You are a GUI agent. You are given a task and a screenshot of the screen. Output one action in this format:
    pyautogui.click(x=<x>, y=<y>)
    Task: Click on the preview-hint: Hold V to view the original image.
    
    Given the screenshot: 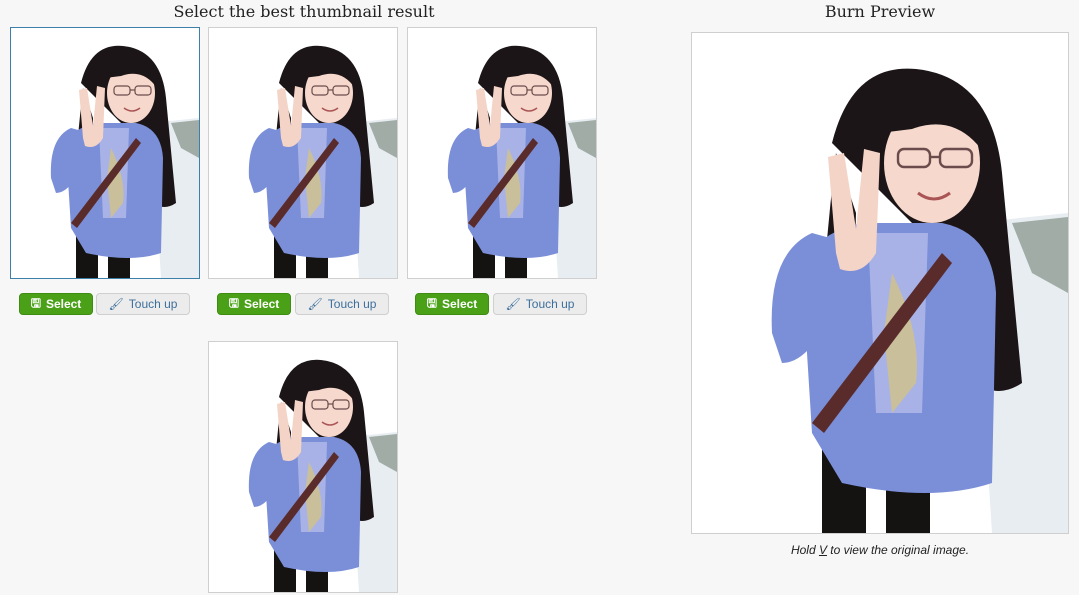 What is the action you would take?
    pyautogui.click(x=880, y=550)
    